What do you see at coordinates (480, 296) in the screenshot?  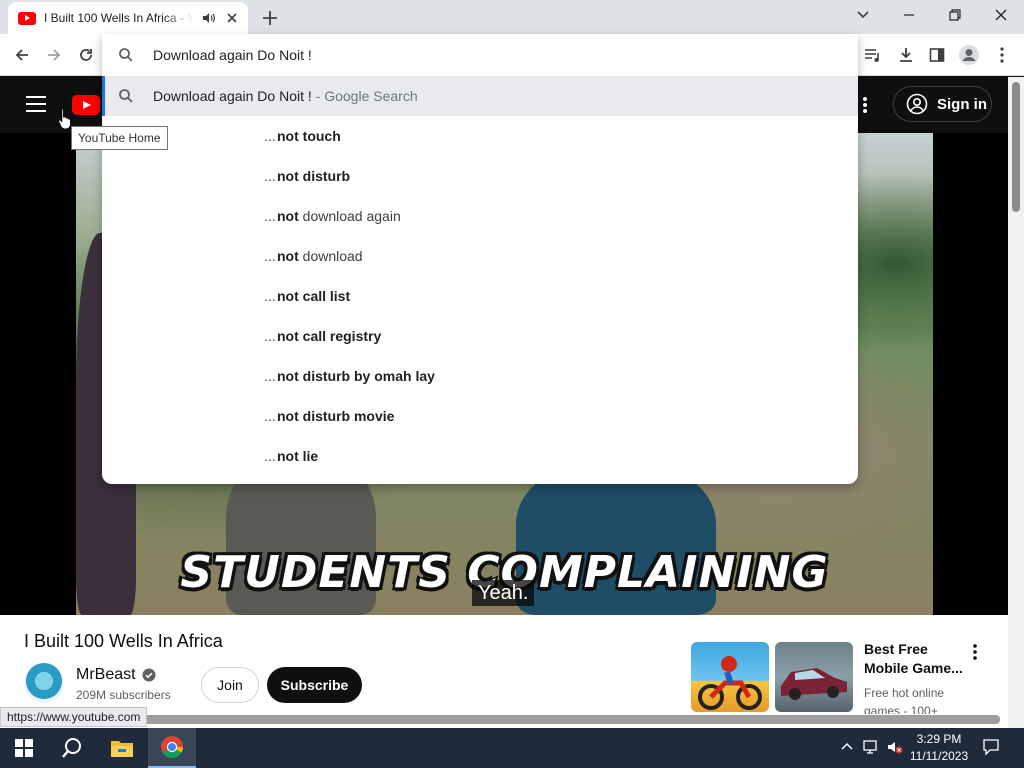 I see `omnibox-suggestion: ... not call list` at bounding box center [480, 296].